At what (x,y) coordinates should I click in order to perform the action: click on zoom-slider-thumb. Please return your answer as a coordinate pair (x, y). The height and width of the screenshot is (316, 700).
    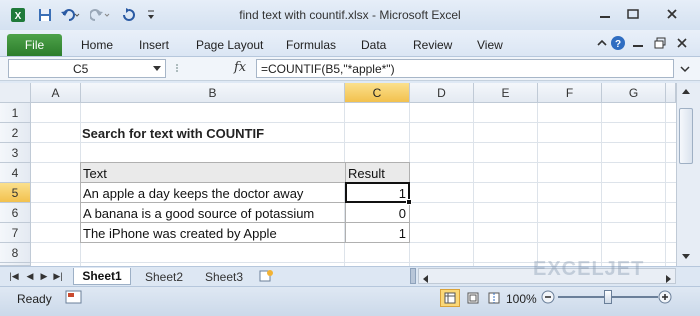
    Looking at the image, I should click on (608, 297).